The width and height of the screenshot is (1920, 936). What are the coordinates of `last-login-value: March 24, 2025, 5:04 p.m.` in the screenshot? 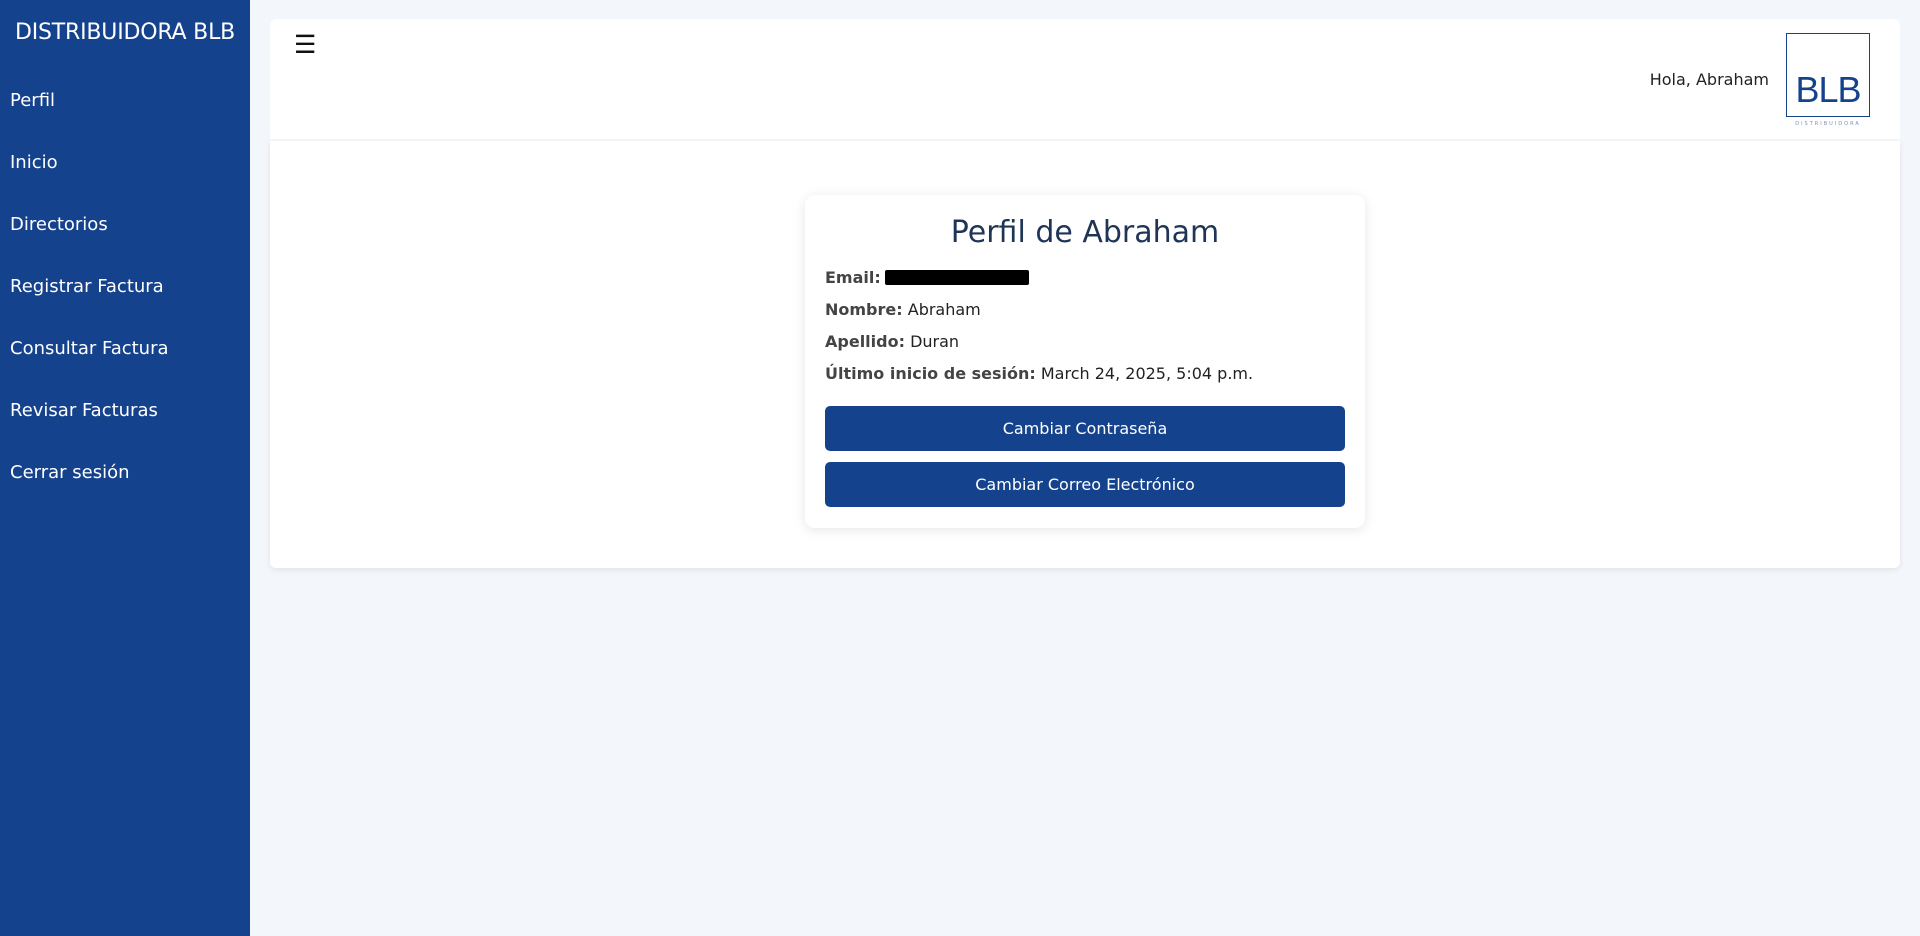 It's located at (1147, 373).